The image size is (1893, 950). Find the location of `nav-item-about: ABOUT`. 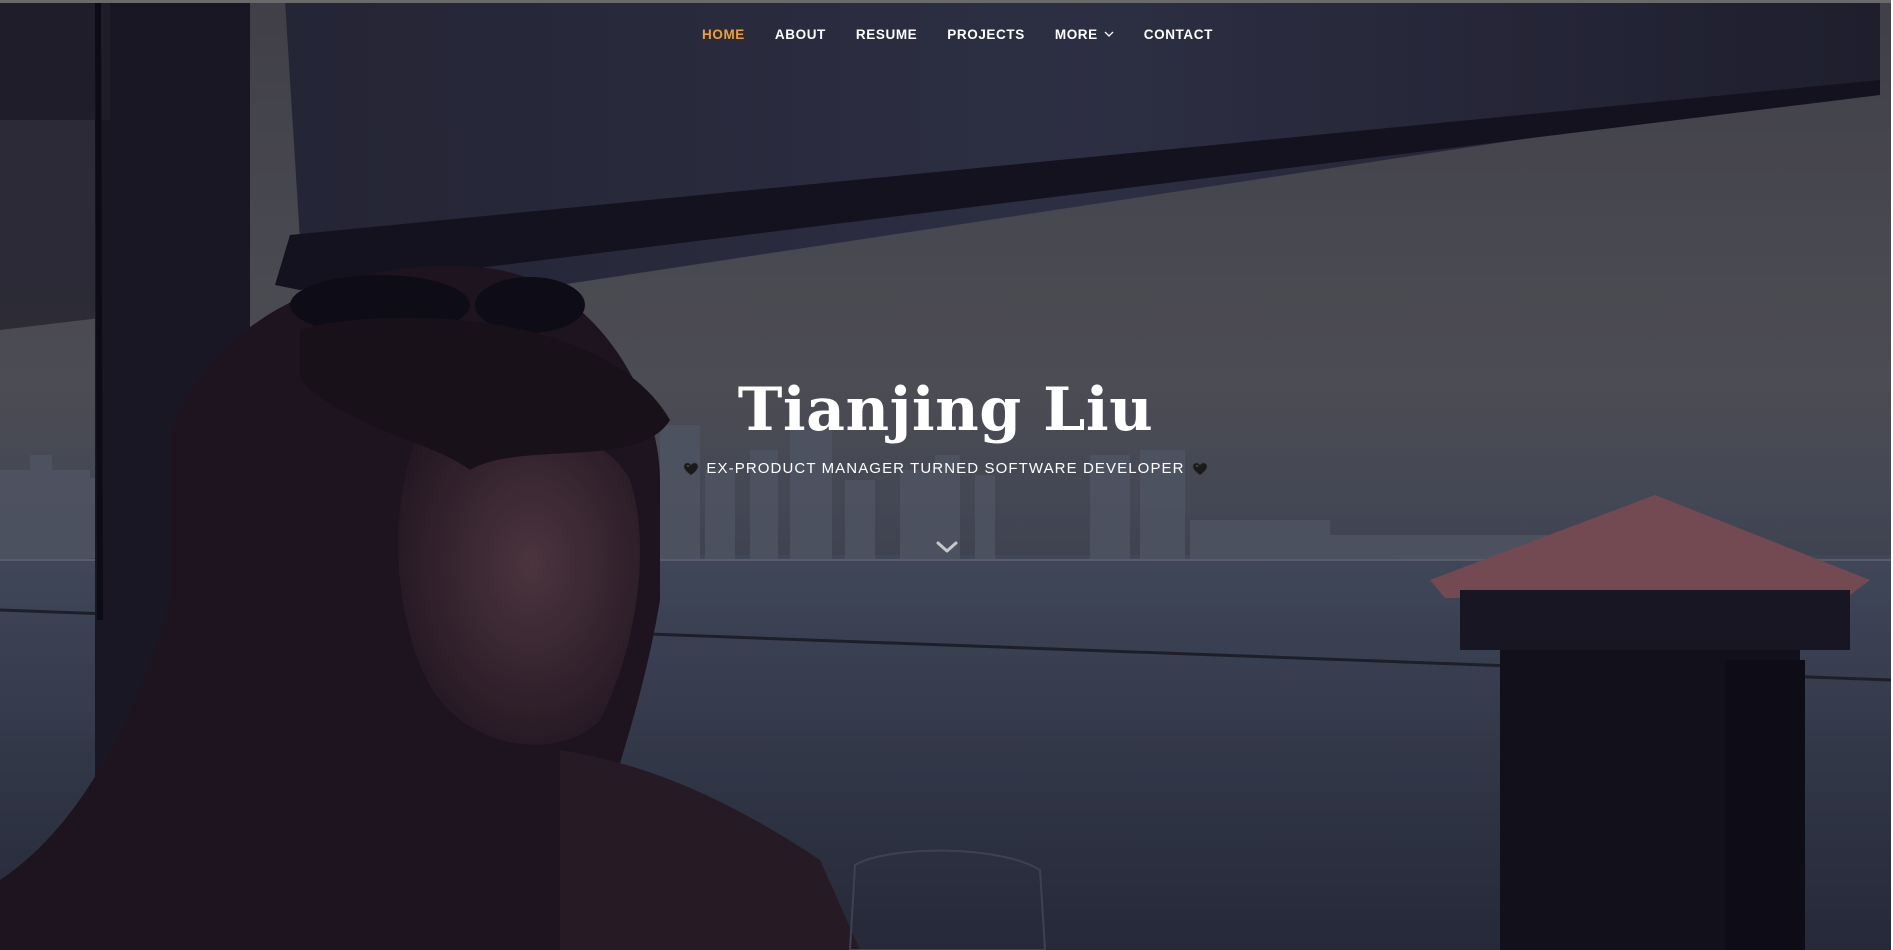

nav-item-about: ABOUT is located at coordinates (800, 34).